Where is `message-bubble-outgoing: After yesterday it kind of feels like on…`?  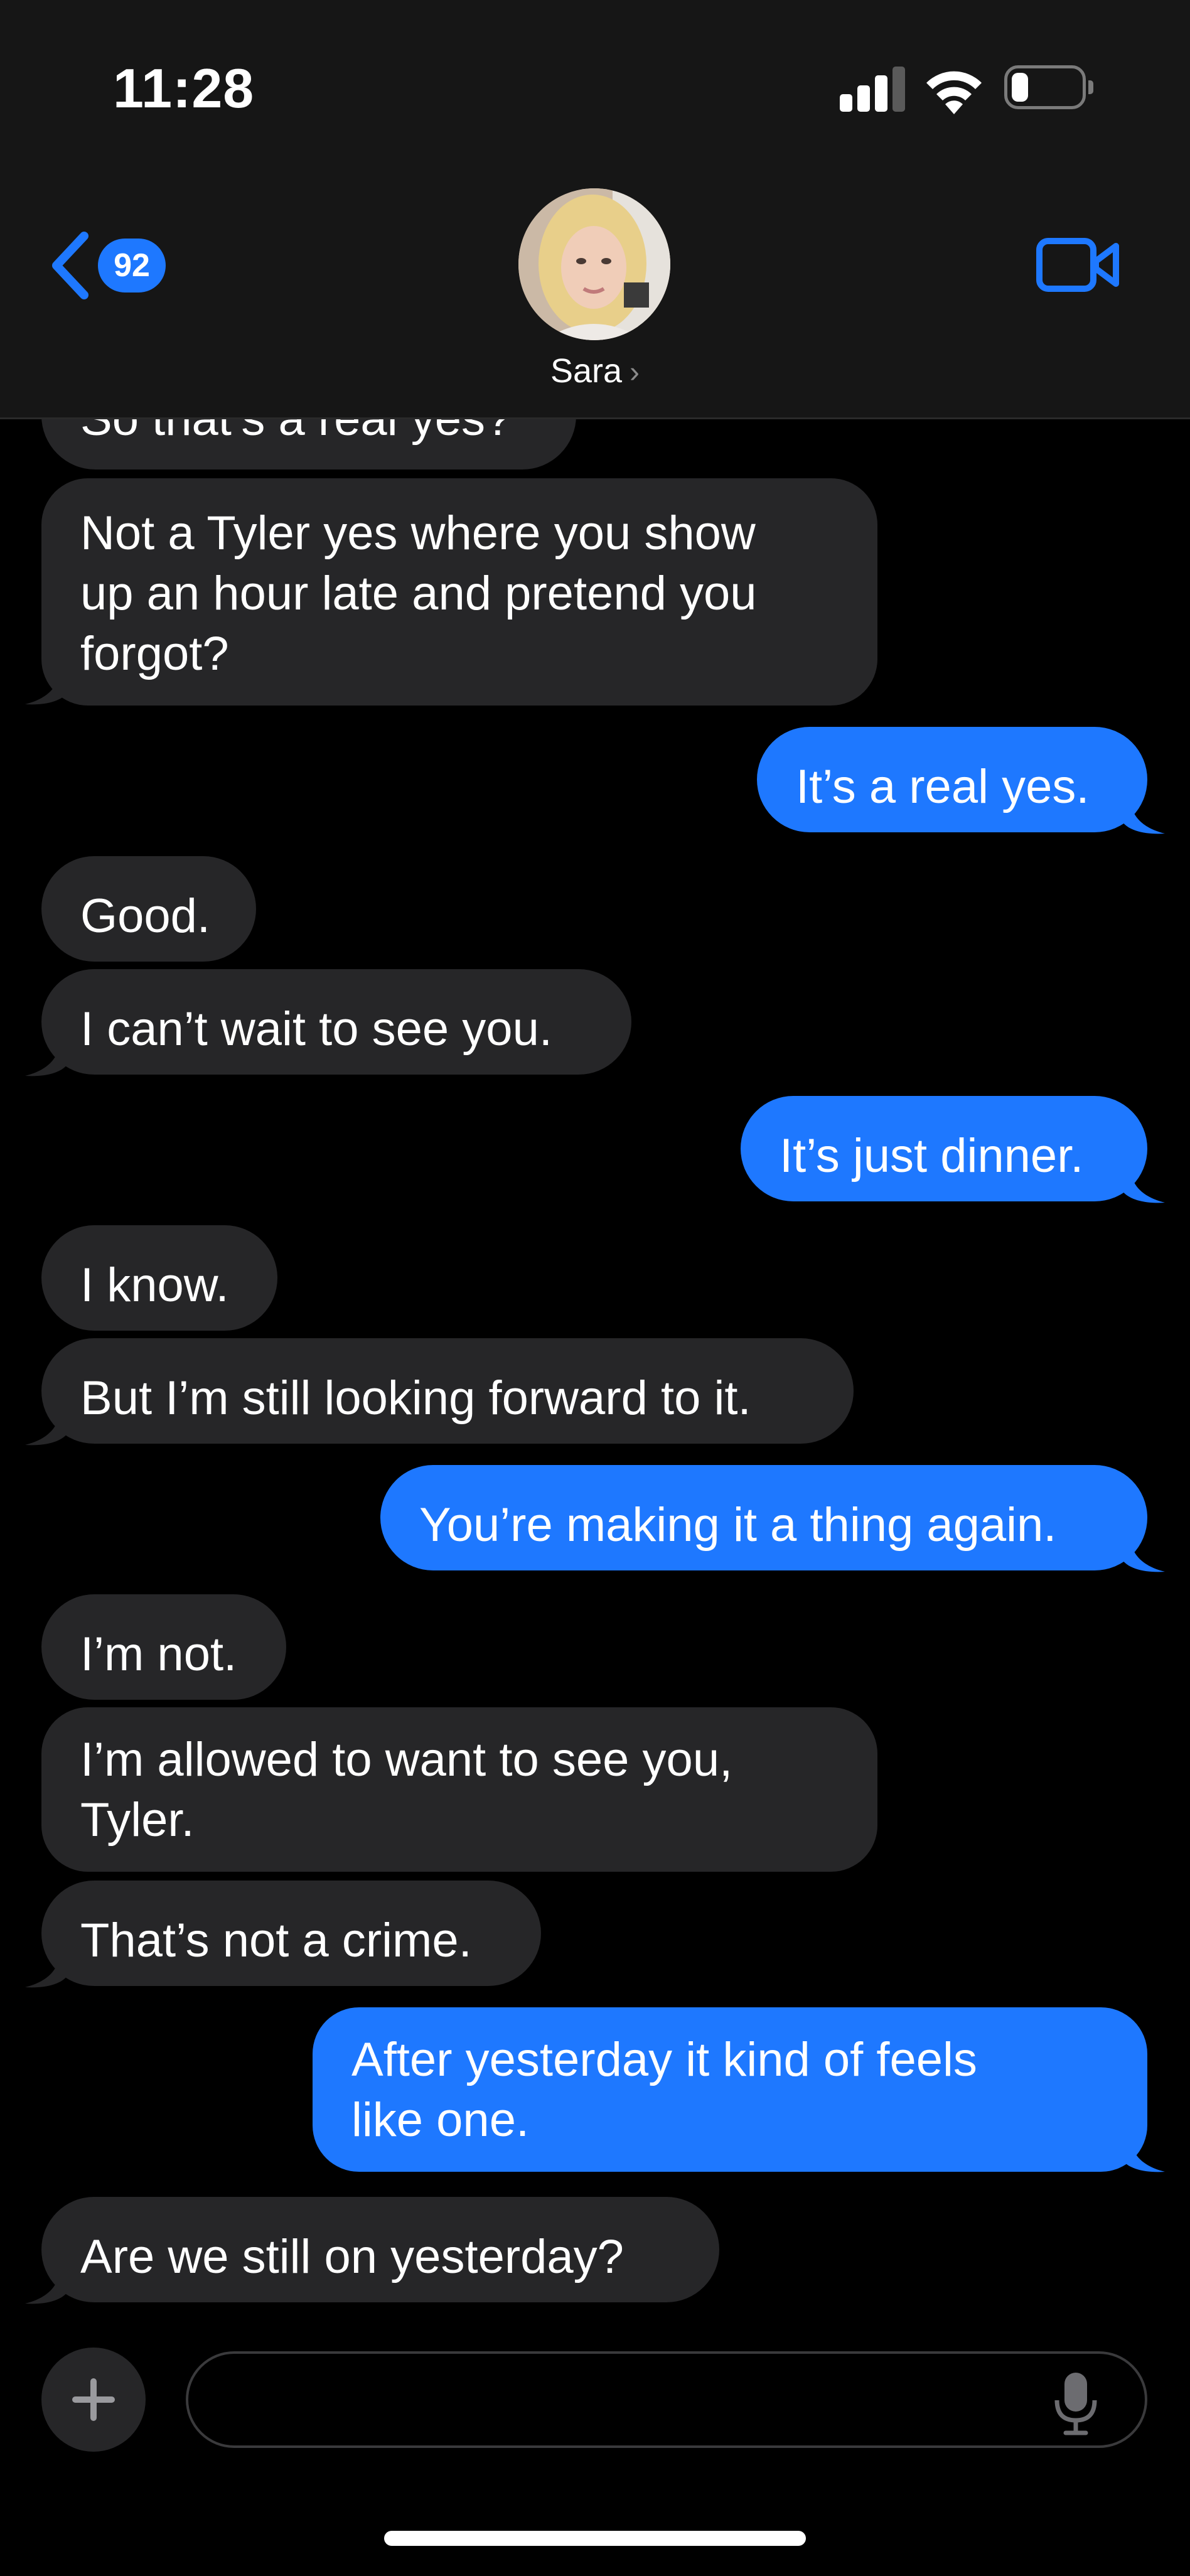
message-bubble-outgoing: After yesterday it kind of feels like on… is located at coordinates (730, 2089).